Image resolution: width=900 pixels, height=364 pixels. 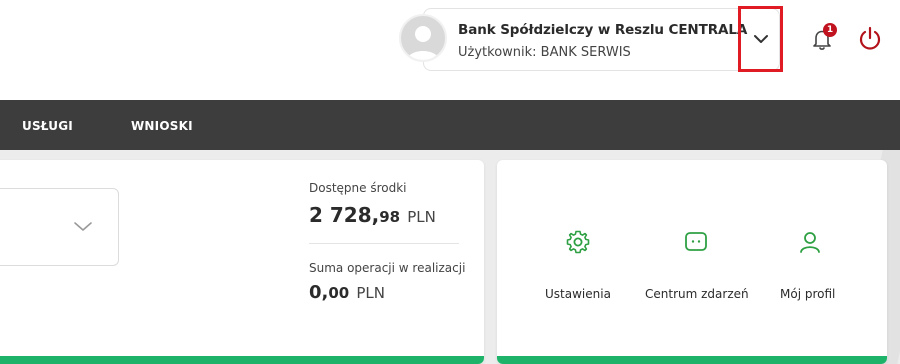 What do you see at coordinates (601, 39) in the screenshot?
I see `user-card` at bounding box center [601, 39].